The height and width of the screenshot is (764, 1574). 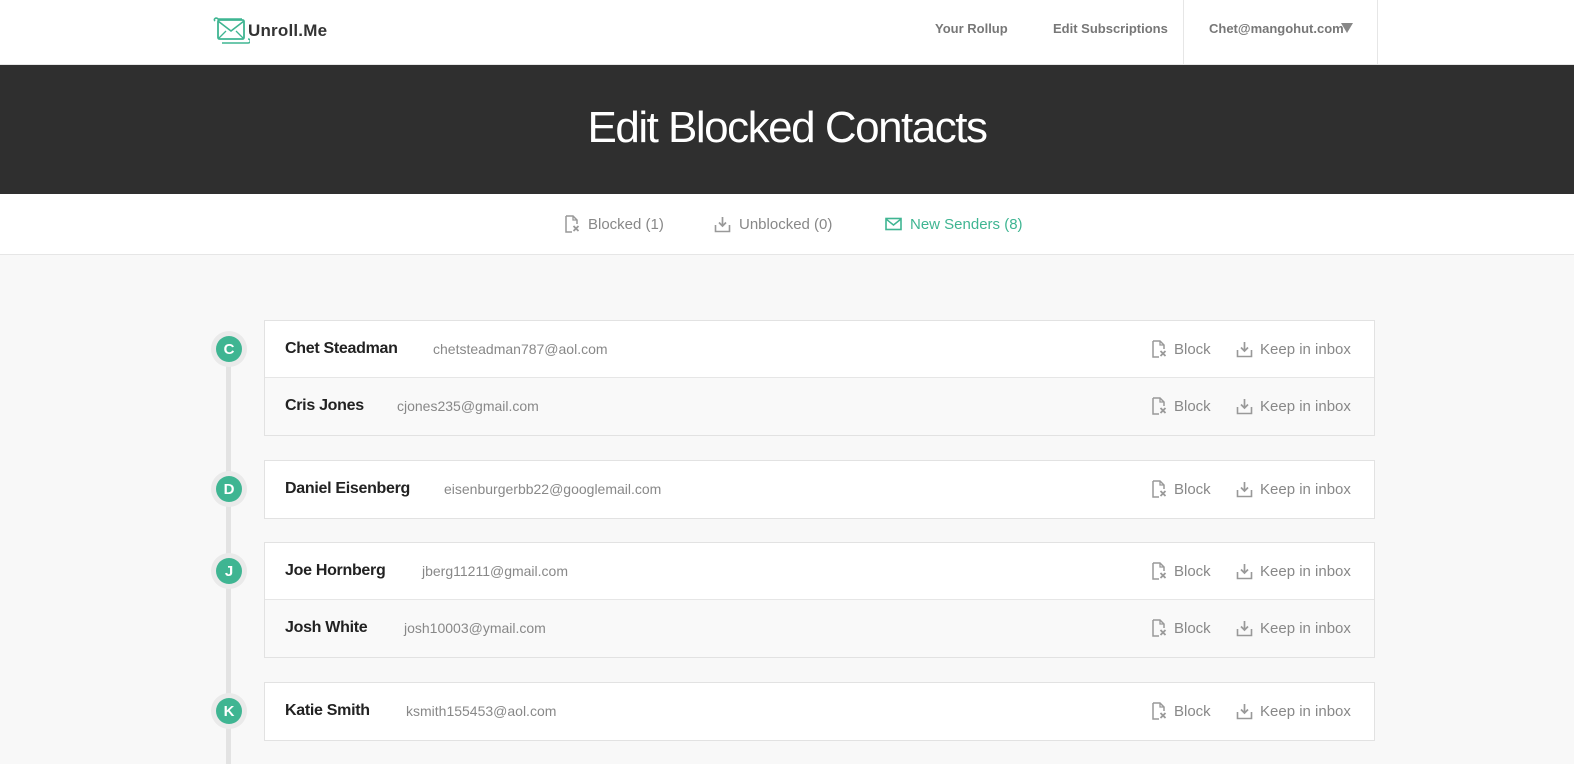 I want to click on user-menu: Chet@mangohut.com, so click(x=1280, y=32).